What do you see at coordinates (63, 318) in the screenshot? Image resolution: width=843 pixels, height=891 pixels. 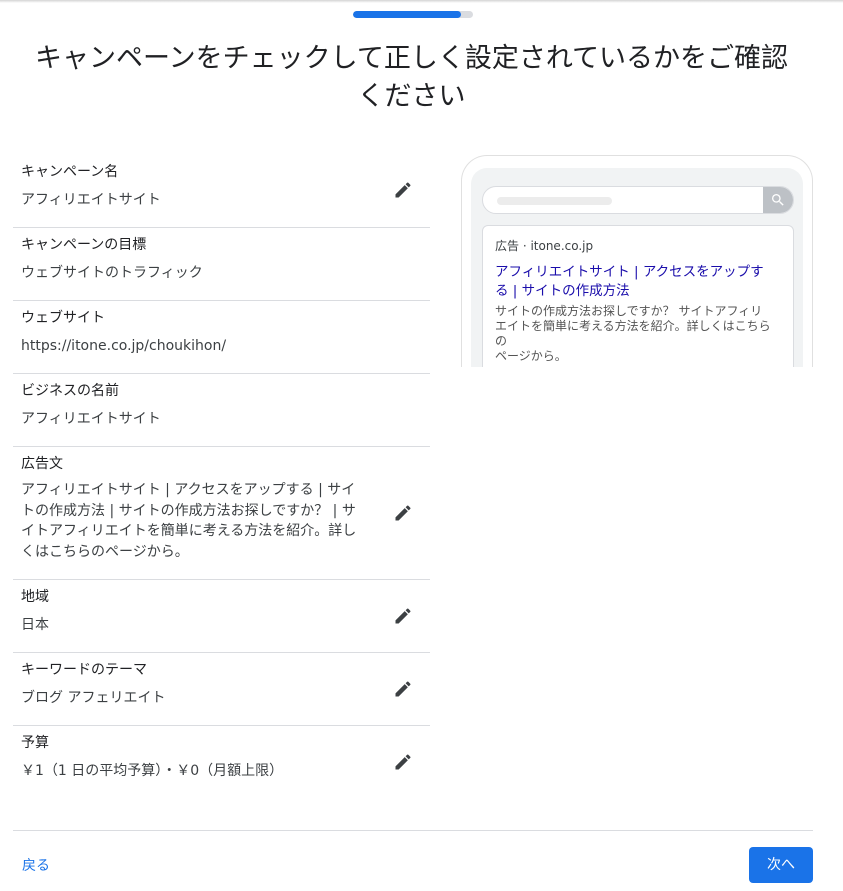 I see `website-label: ウェブサイト` at bounding box center [63, 318].